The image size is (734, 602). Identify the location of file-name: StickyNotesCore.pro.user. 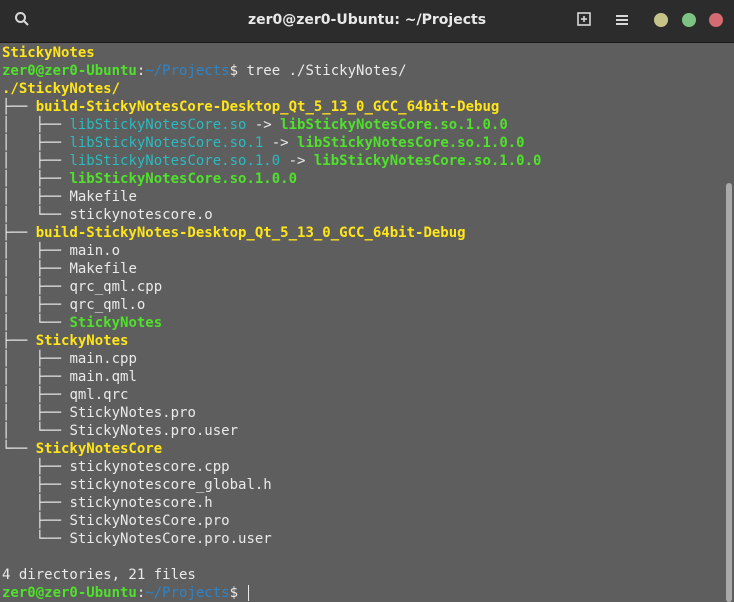
(170, 539).